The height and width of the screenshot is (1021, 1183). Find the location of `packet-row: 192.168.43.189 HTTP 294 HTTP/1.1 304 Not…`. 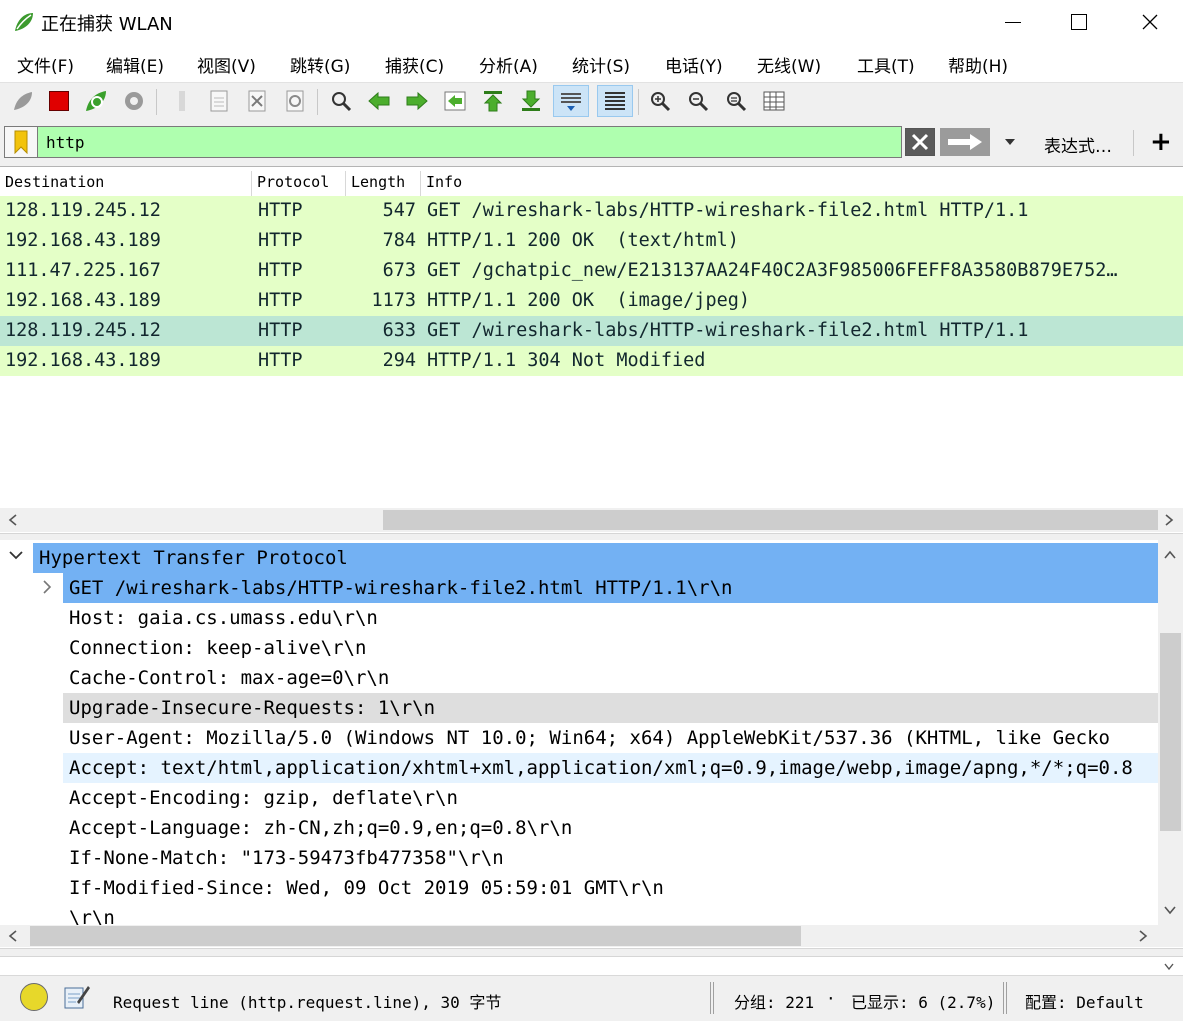

packet-row: 192.168.43.189 HTTP 294 HTTP/1.1 304 Not… is located at coordinates (591, 361).